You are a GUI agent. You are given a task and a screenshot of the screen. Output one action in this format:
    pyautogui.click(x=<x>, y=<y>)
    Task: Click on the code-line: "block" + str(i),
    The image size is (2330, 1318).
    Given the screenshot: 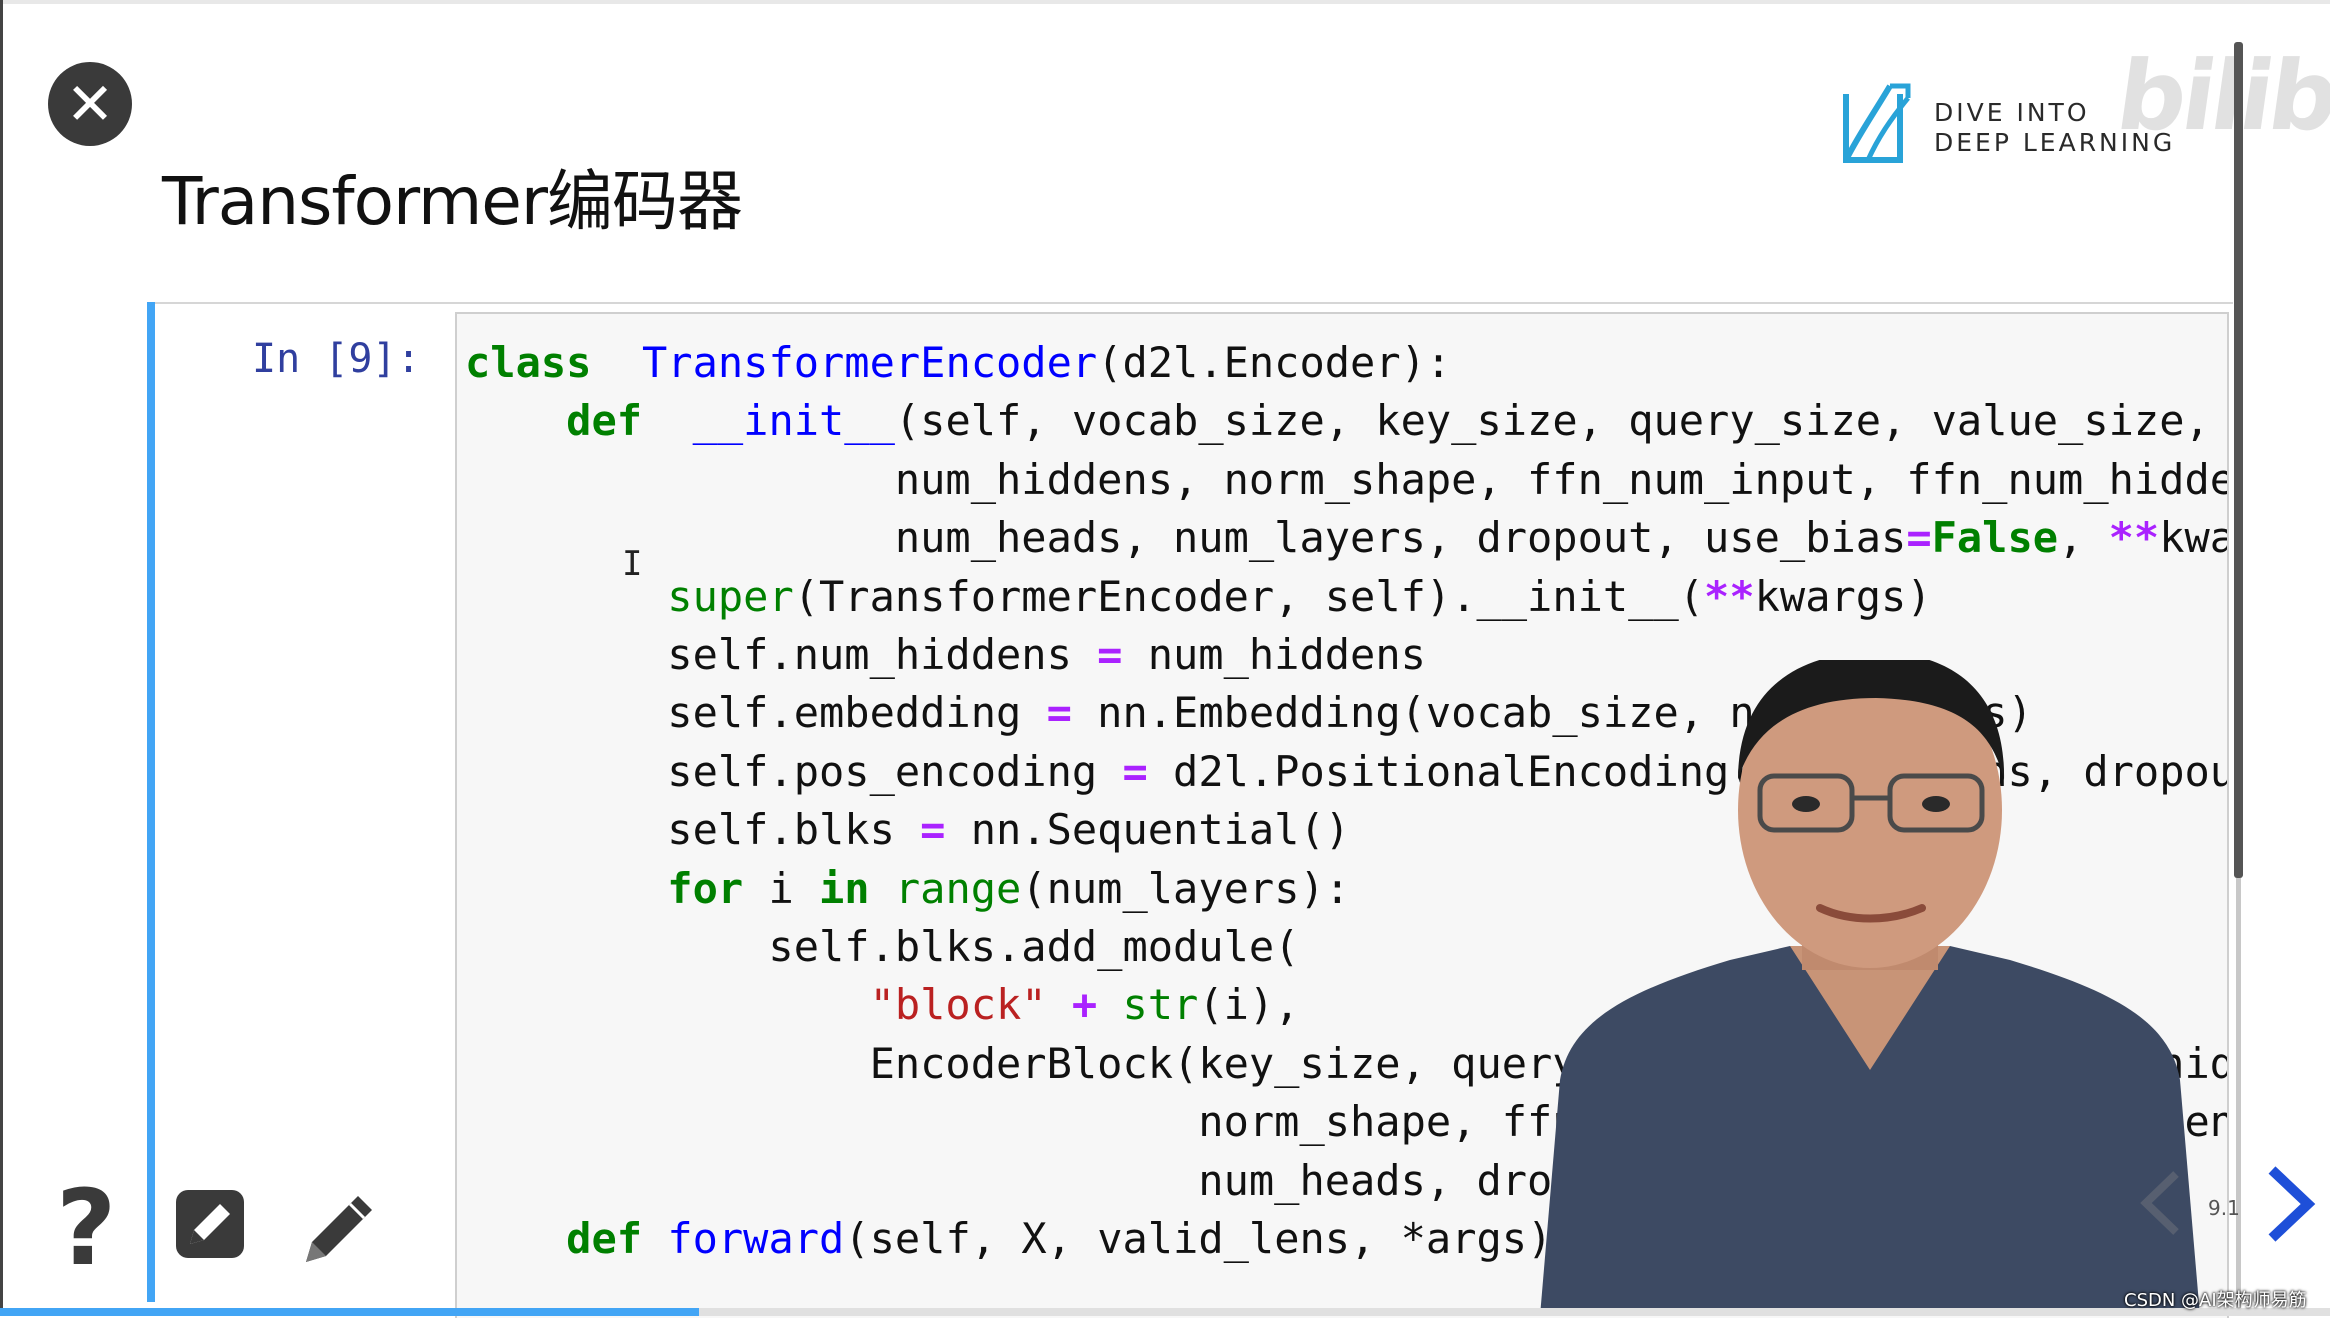 What is the action you would take?
    pyautogui.click(x=882, y=1004)
    